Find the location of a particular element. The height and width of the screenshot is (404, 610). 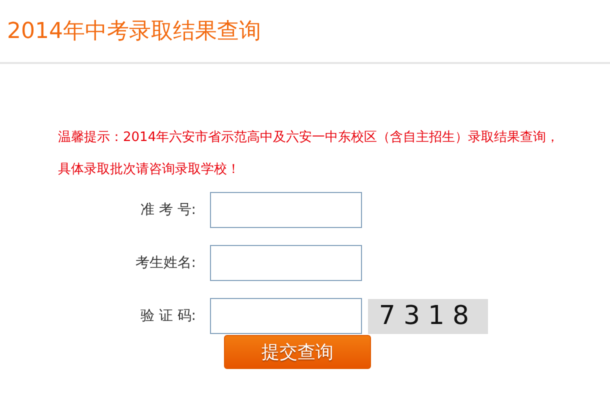

page-title: 2014年中考录取结果查询 is located at coordinates (134, 32).